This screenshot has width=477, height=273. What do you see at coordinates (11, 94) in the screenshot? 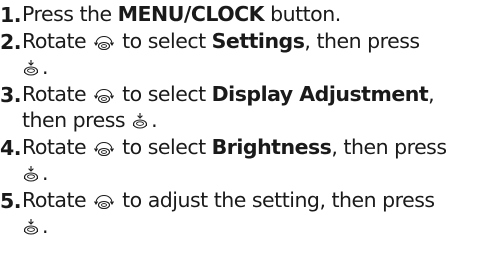
I see `step-number: 3.` at bounding box center [11, 94].